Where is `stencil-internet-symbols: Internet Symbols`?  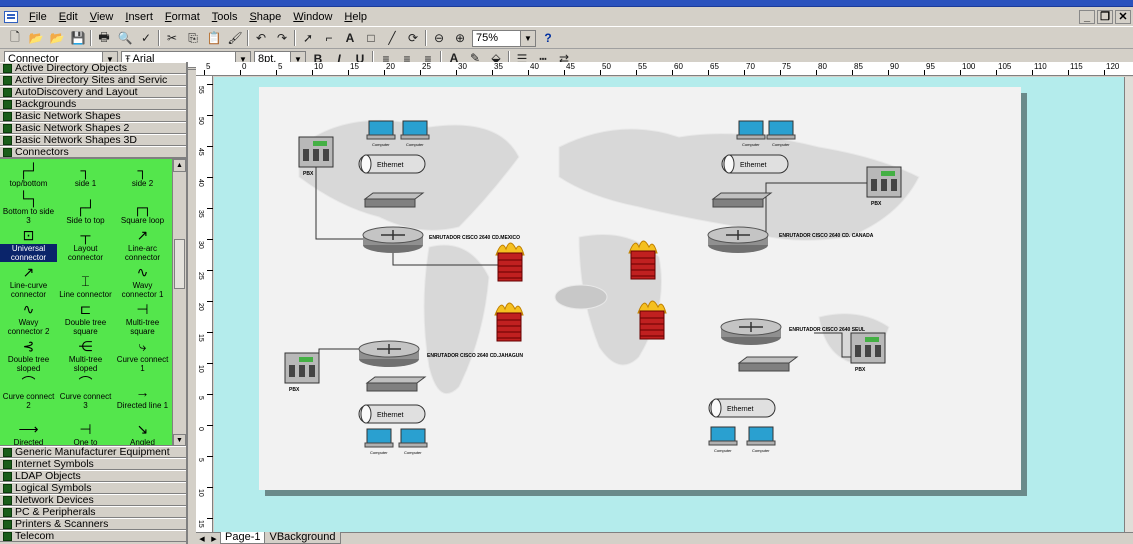 stencil-internet-symbols: Internet Symbols is located at coordinates (93, 464).